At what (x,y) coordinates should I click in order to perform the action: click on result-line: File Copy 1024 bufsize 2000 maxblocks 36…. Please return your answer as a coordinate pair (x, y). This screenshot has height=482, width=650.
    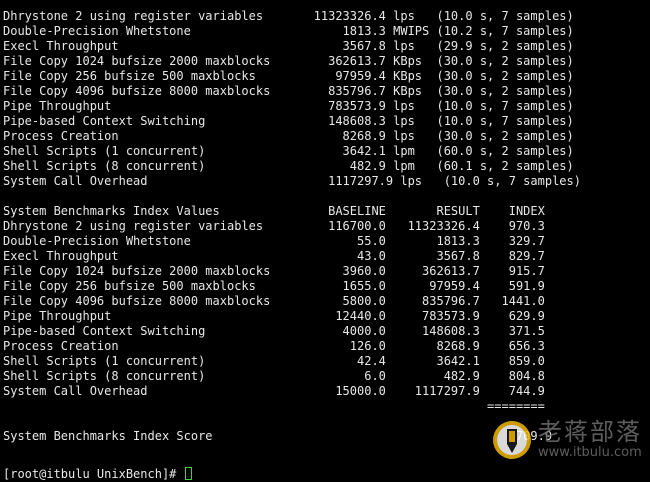
    Looking at the image, I should click on (288, 61).